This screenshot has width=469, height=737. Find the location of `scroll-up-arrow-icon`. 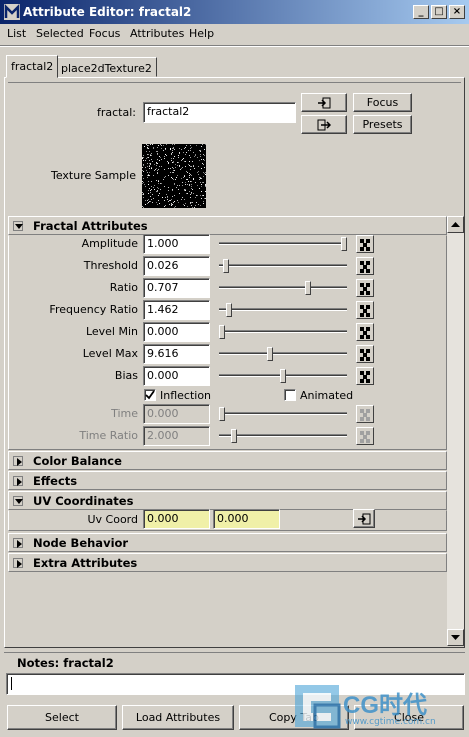

scroll-up-arrow-icon is located at coordinates (455, 224).